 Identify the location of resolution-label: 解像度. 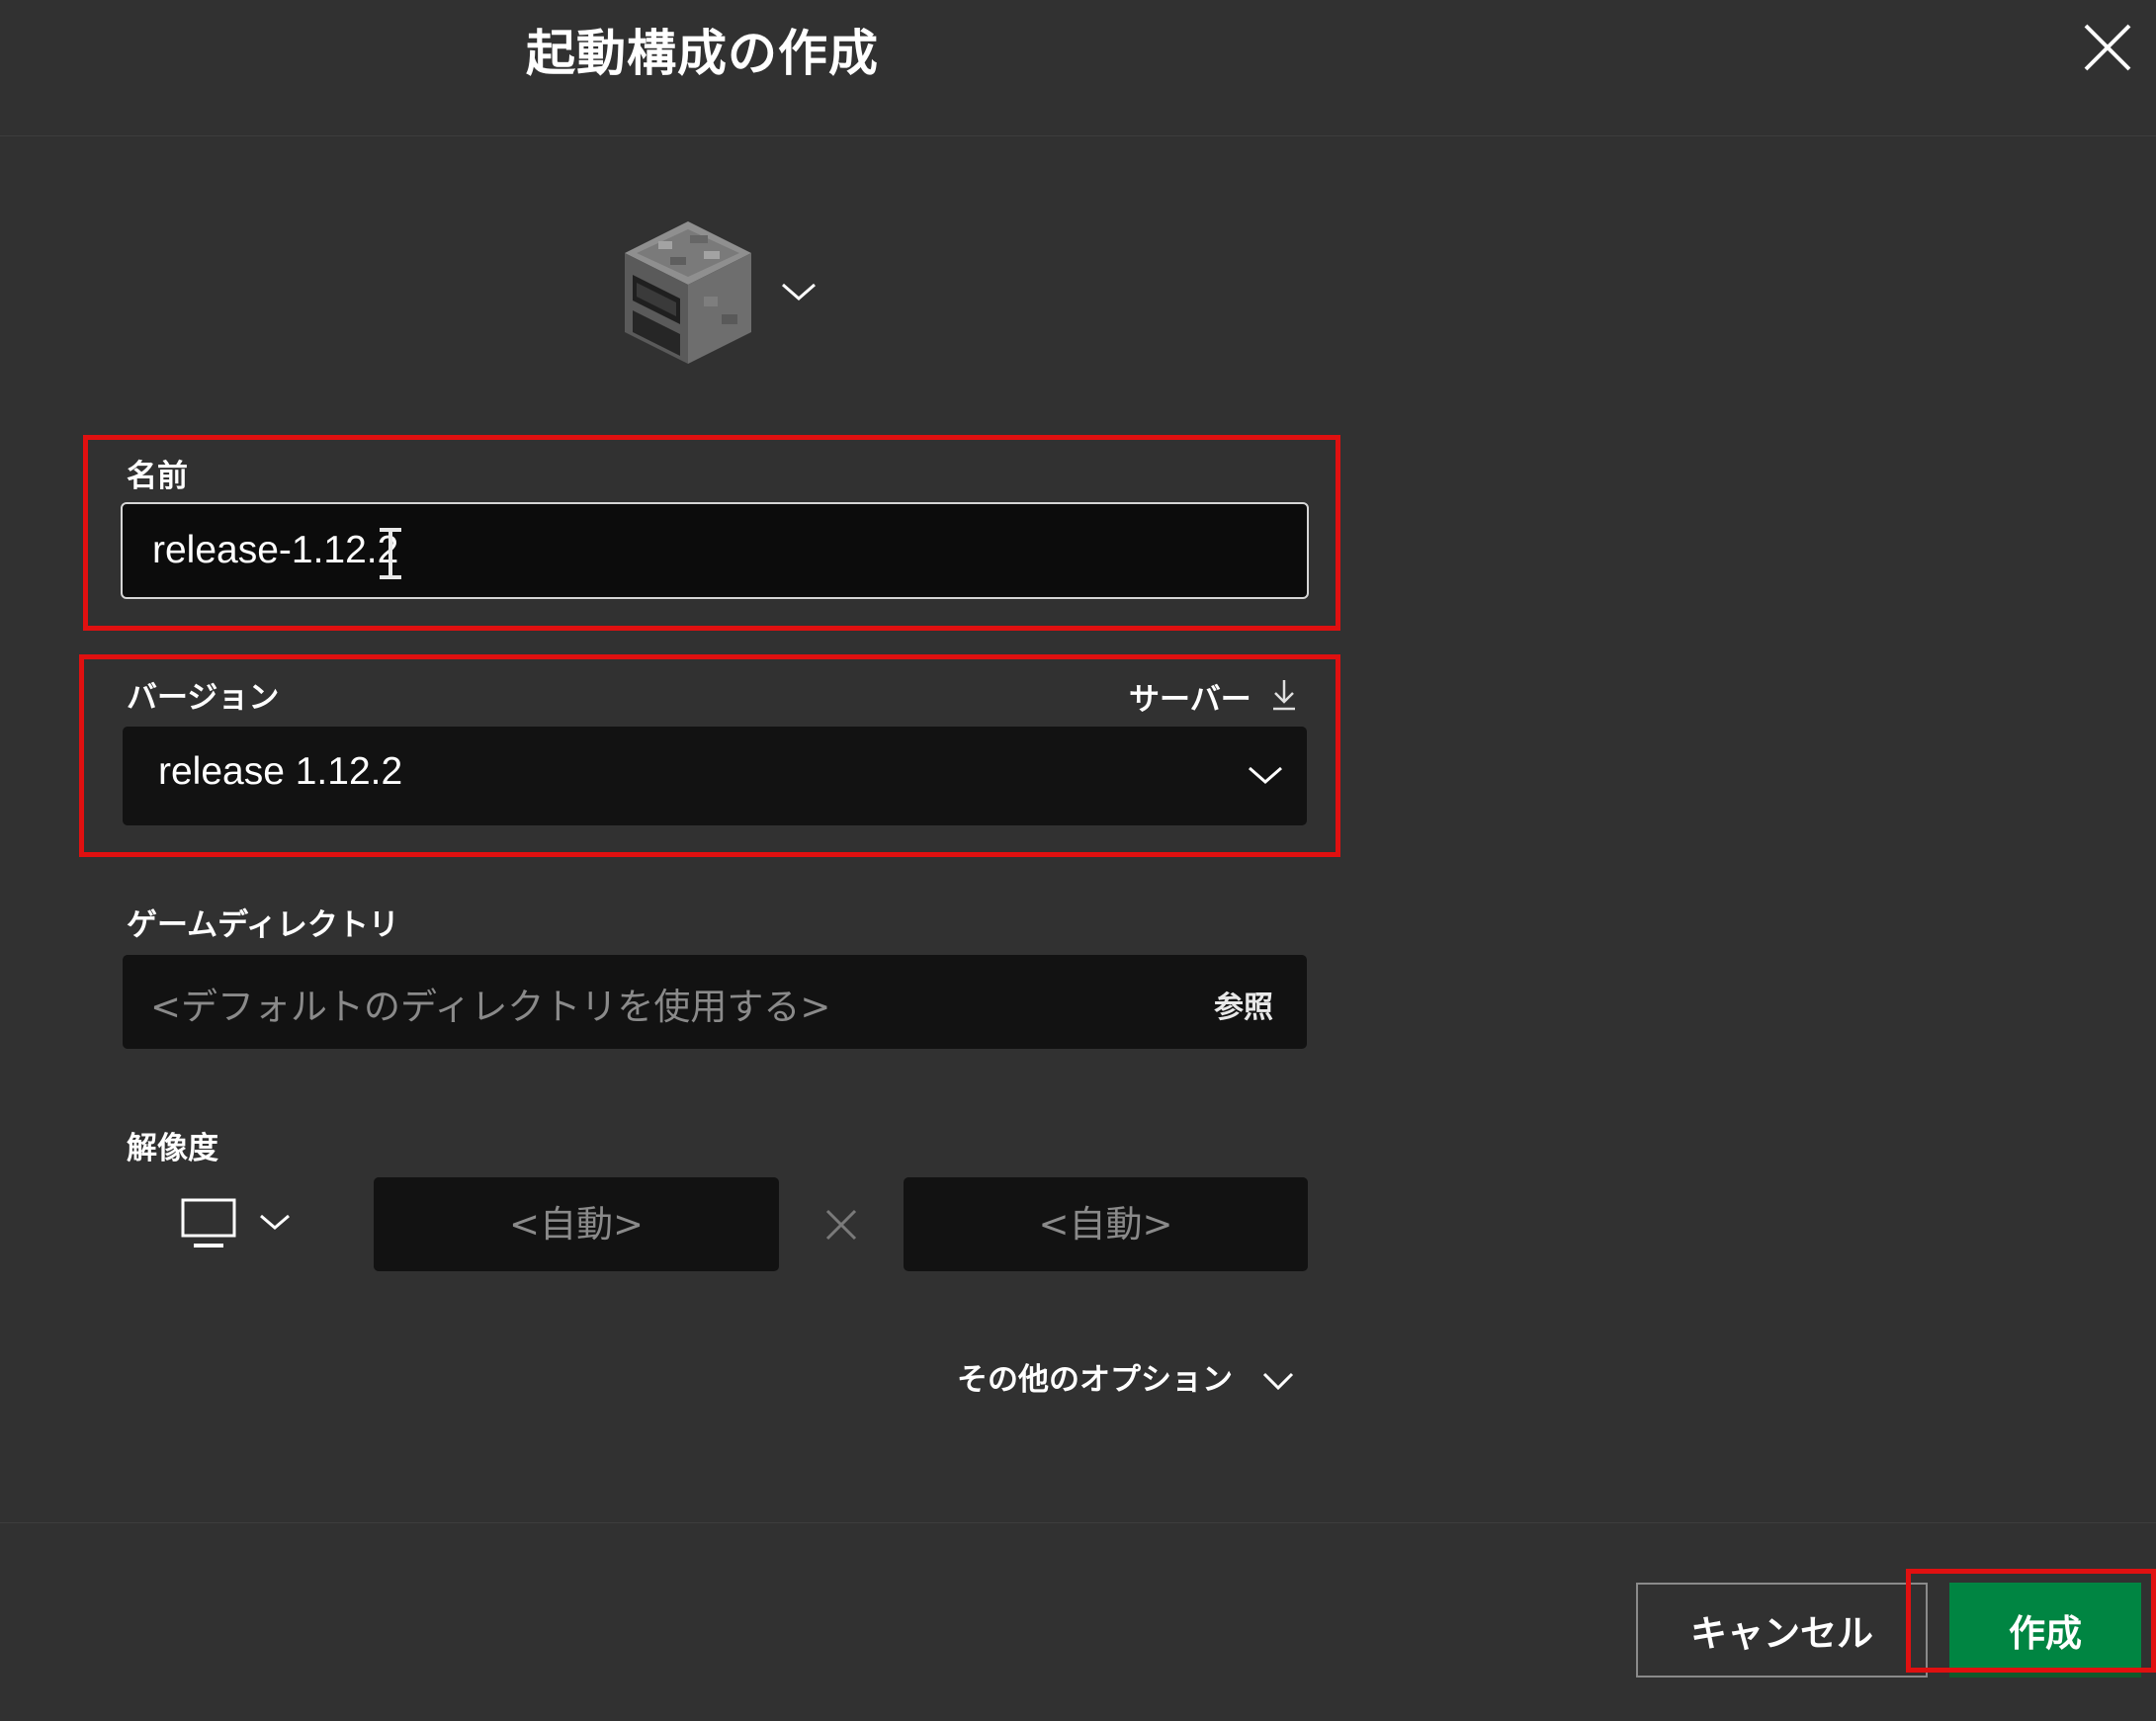
(172, 1148).